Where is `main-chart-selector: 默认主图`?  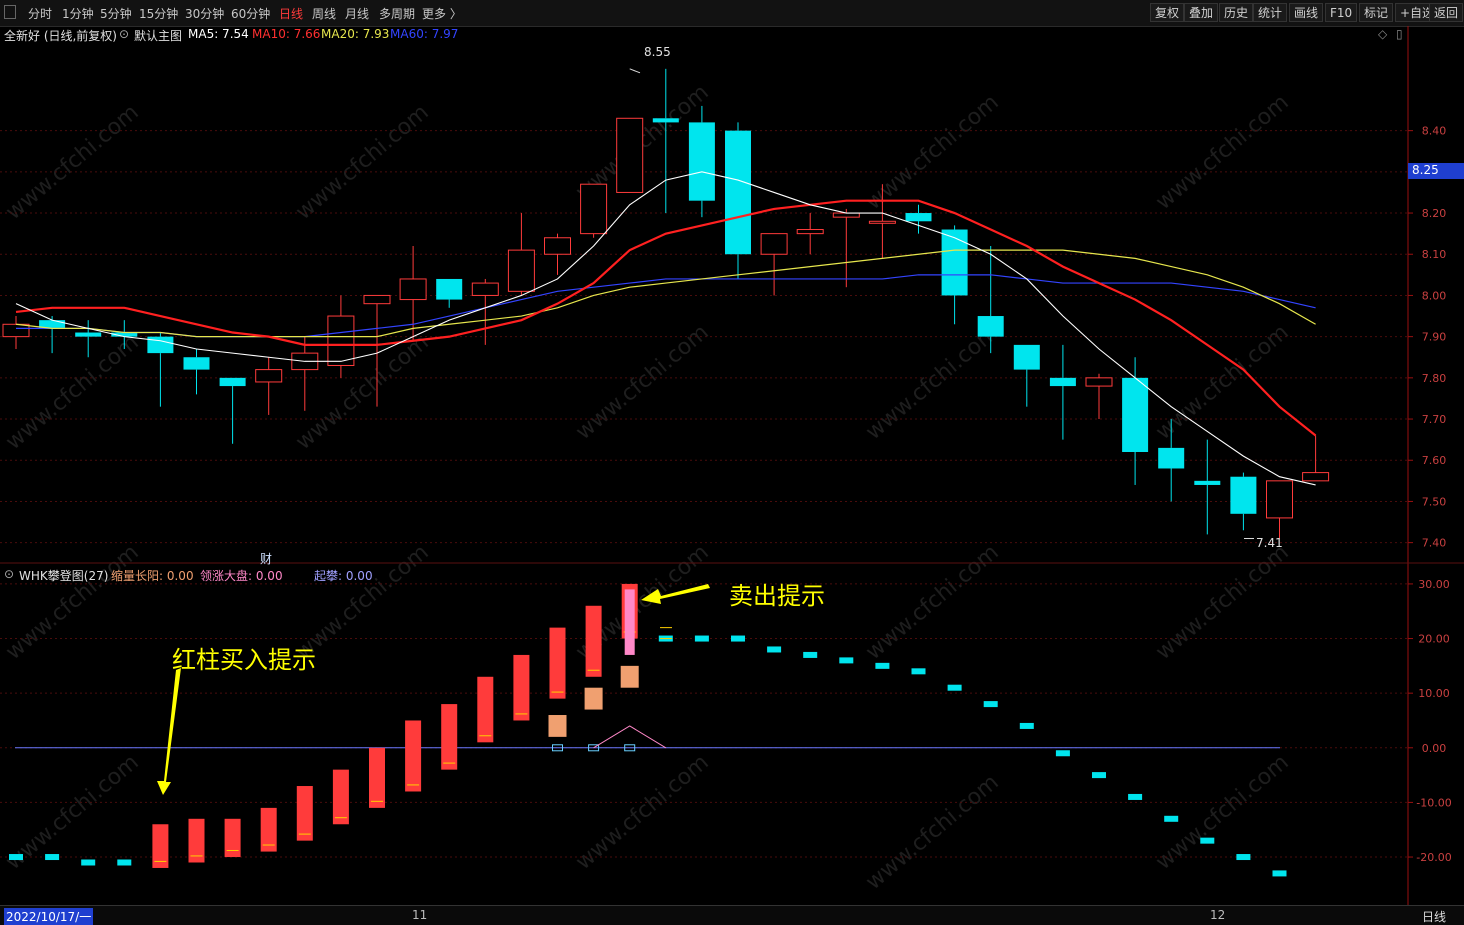 main-chart-selector: 默认主图 is located at coordinates (158, 35).